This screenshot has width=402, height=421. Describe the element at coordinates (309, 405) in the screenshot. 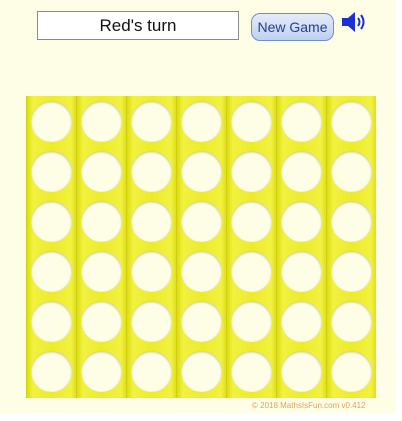

I see `copyright-text: © 2018 MathsIsFun.com v0.412` at that location.